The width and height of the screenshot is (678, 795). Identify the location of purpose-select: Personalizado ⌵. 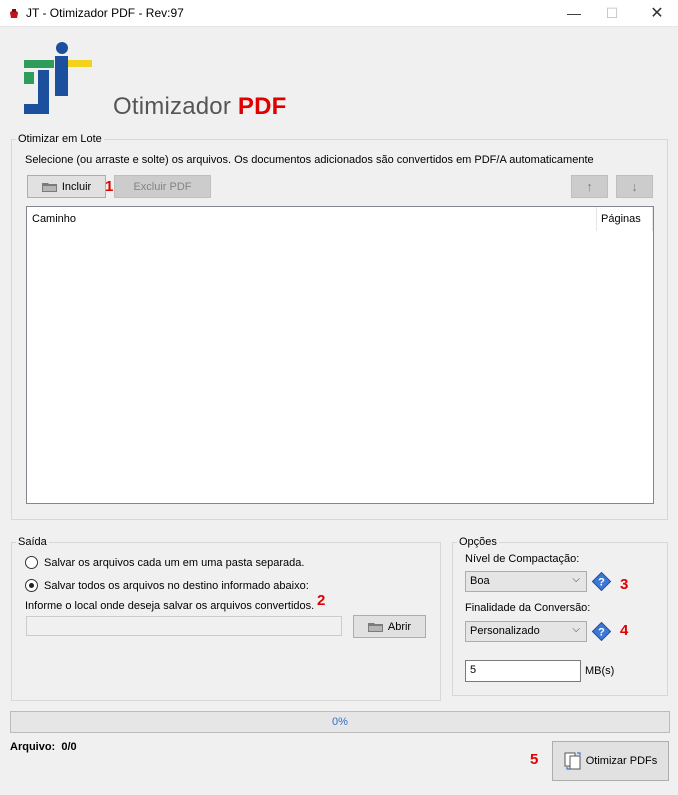
(526, 631).